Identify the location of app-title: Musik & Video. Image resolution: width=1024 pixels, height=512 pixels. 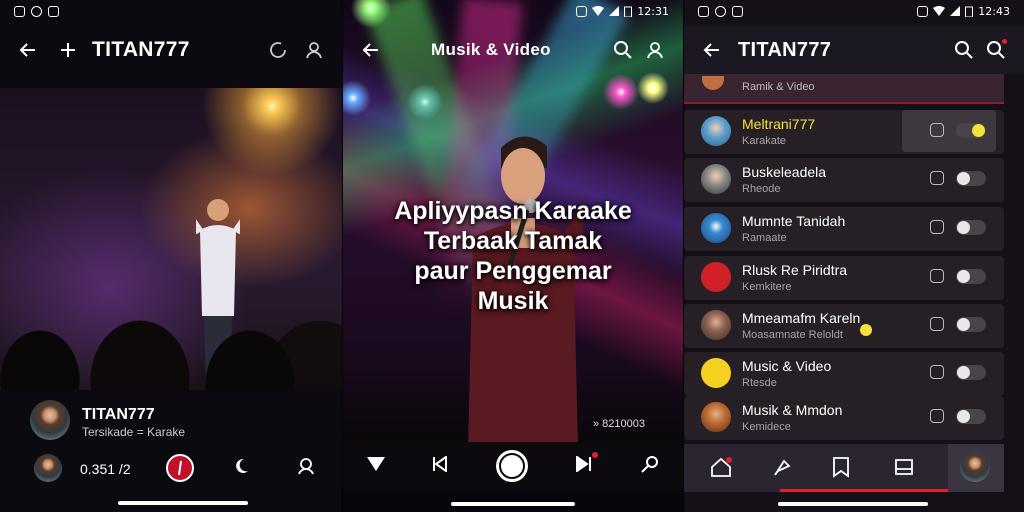
(491, 49).